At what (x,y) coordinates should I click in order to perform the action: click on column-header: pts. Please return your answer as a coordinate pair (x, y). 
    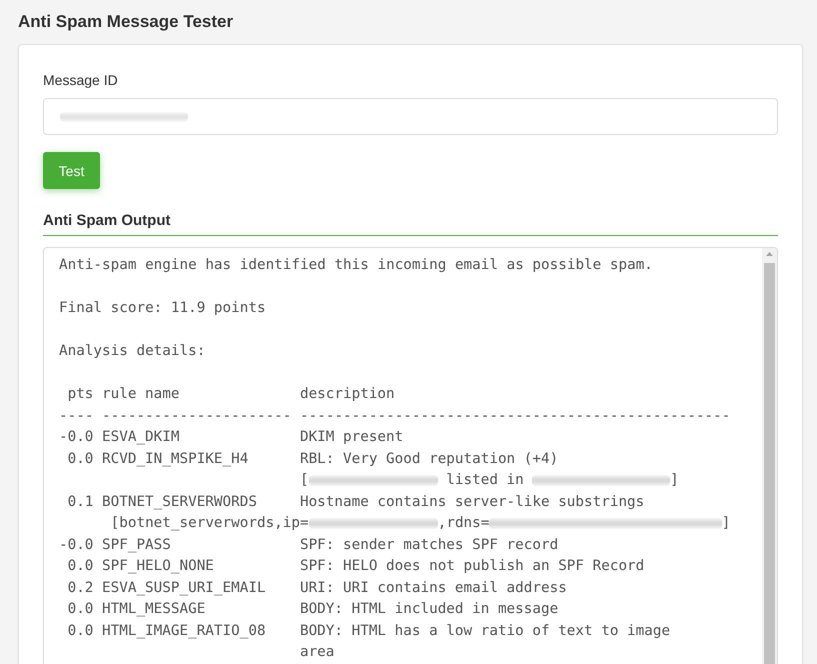
    Looking at the image, I should click on (81, 394).